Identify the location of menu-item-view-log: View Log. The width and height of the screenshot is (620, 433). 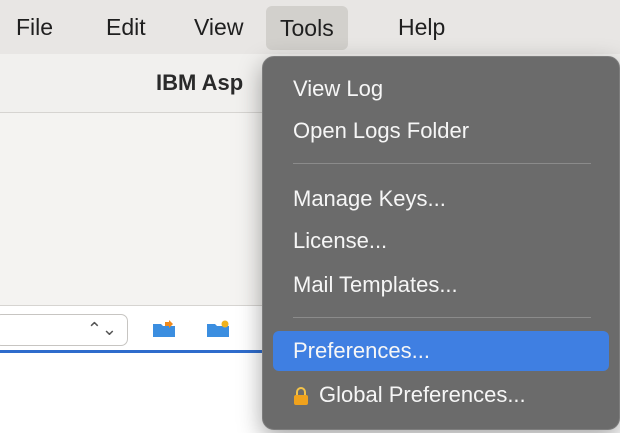
(441, 89).